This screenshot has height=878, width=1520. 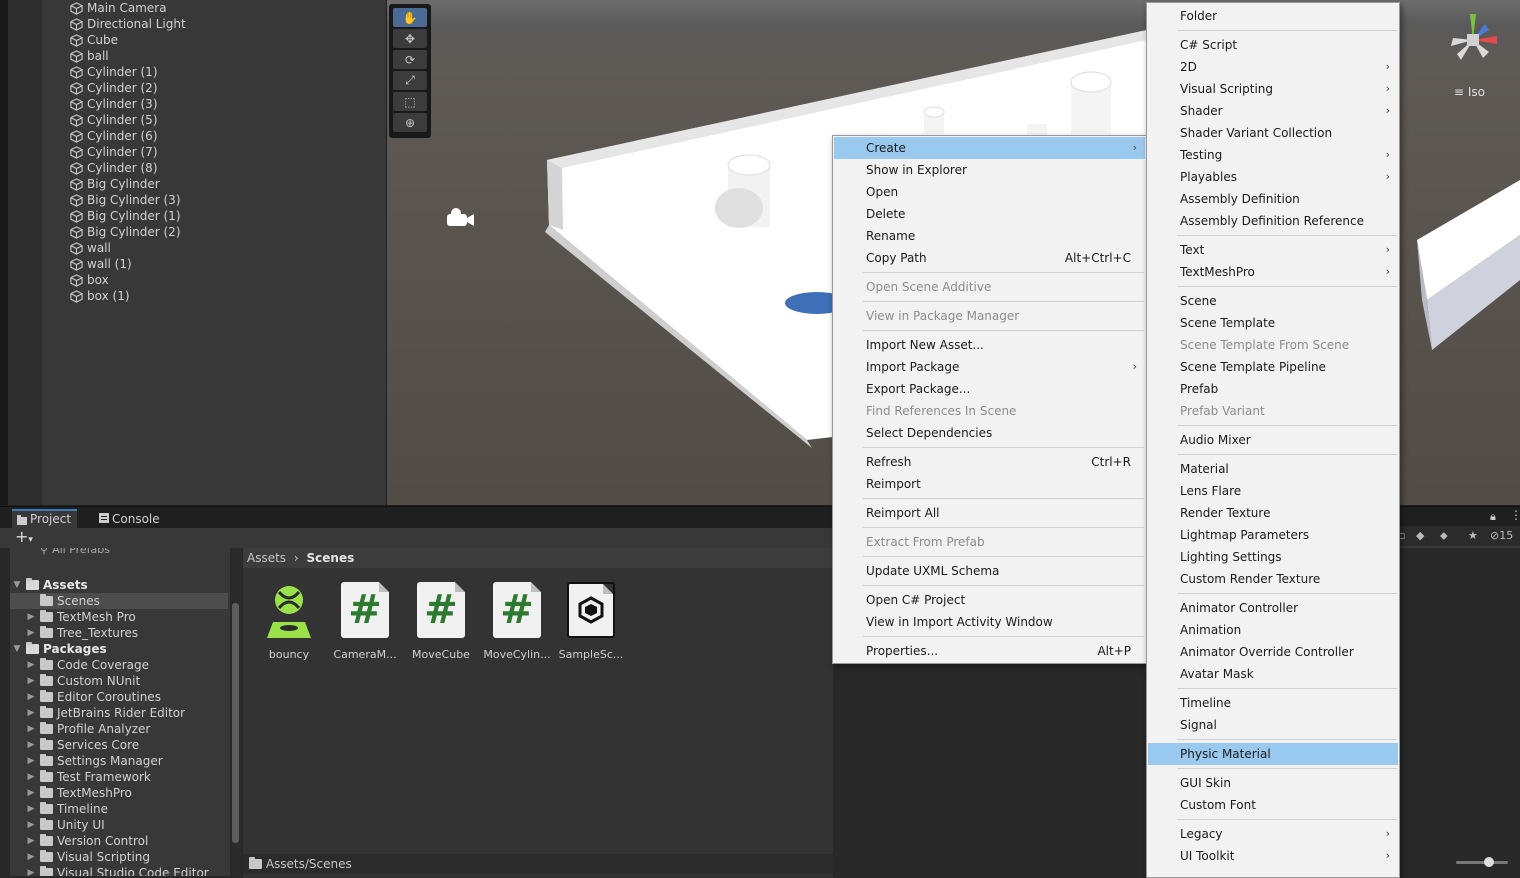 I want to click on menu-item: Reimport All, so click(x=989, y=513).